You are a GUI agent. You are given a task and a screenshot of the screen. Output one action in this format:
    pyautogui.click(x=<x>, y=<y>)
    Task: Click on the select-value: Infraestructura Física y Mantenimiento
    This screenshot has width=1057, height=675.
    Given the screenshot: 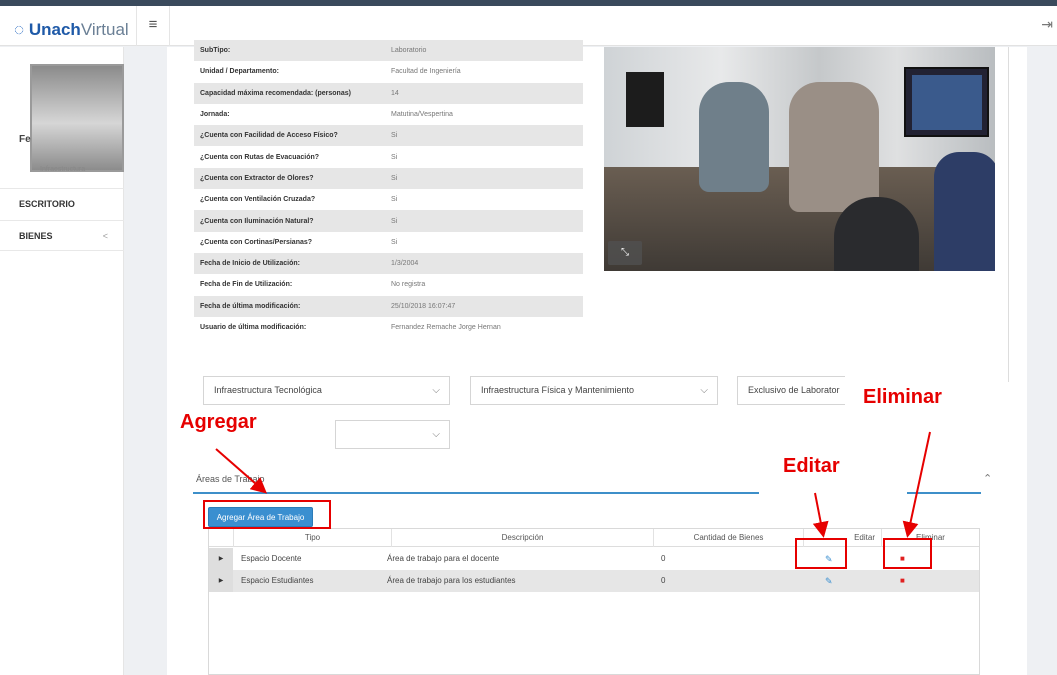 What is the action you would take?
    pyautogui.click(x=558, y=390)
    